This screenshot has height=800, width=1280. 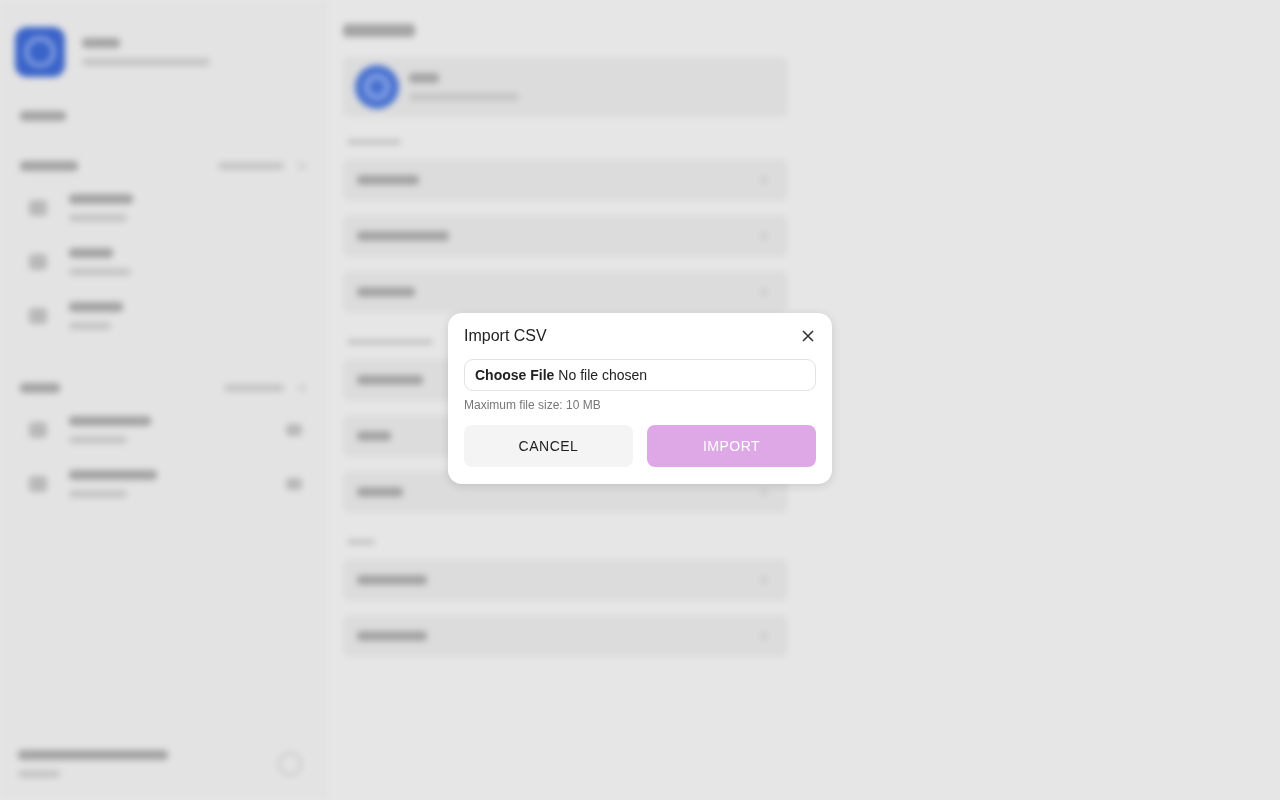 What do you see at coordinates (548, 446) in the screenshot?
I see `cancel-button: CANCEL` at bounding box center [548, 446].